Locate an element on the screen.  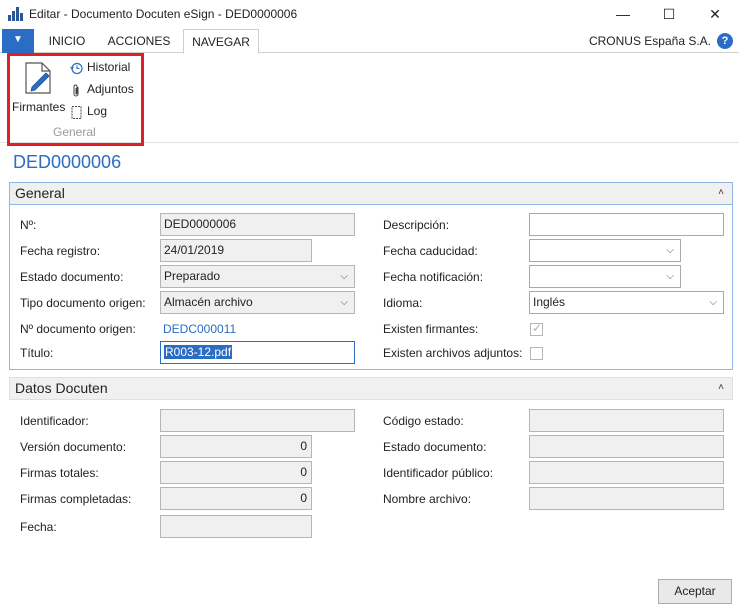
fecha-caducidad-label: Fecha caducidad: is located at coordinates (430, 251).